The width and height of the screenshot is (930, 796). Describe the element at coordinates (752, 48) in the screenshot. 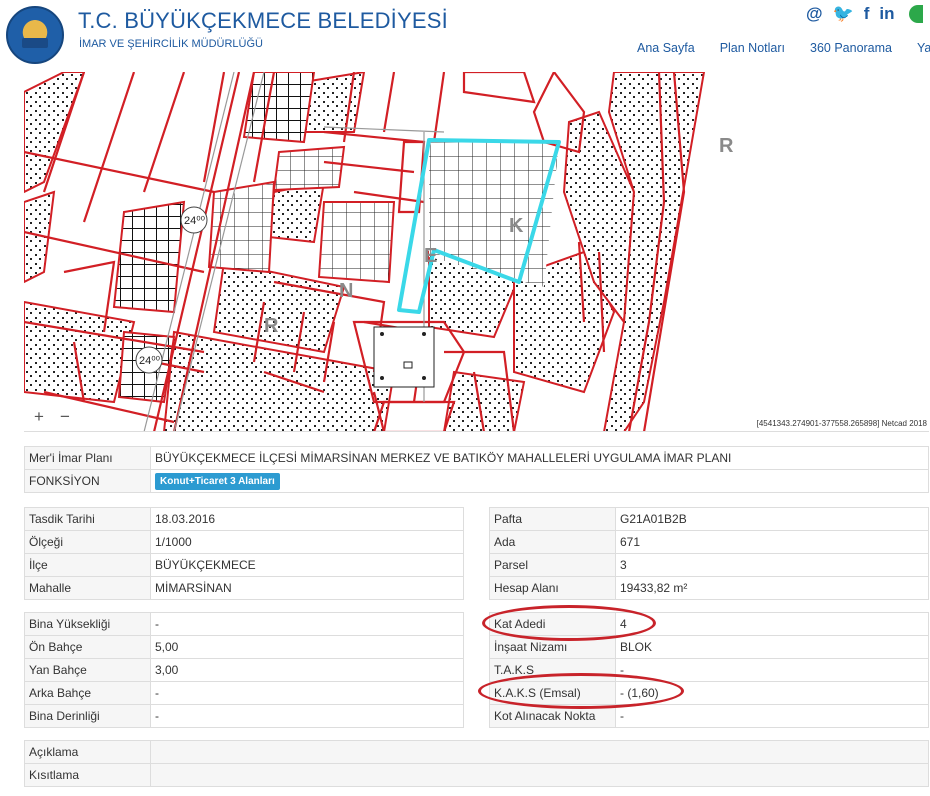

I see `nav-plan-notes: Plan Notları` at that location.